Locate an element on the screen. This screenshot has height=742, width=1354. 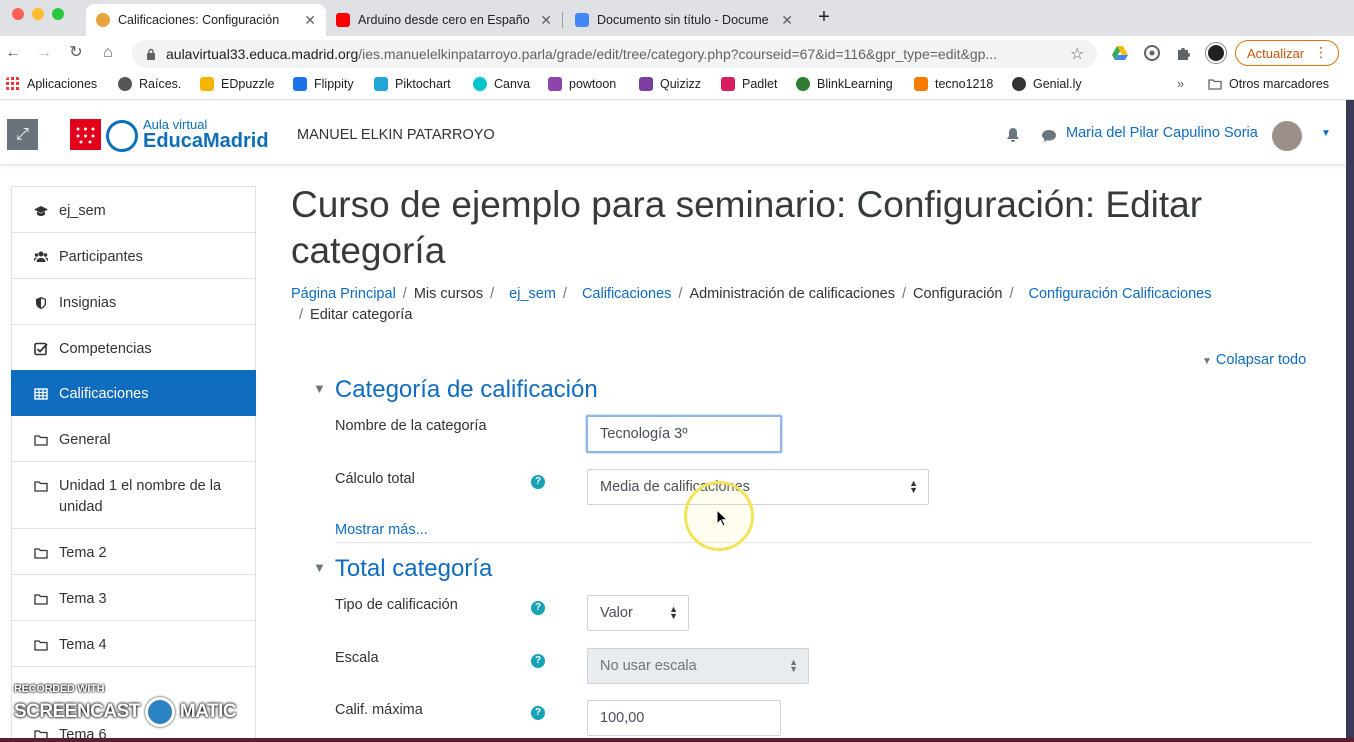
fullscreen-toggle-icon: ⤢ is located at coordinates (22, 134).